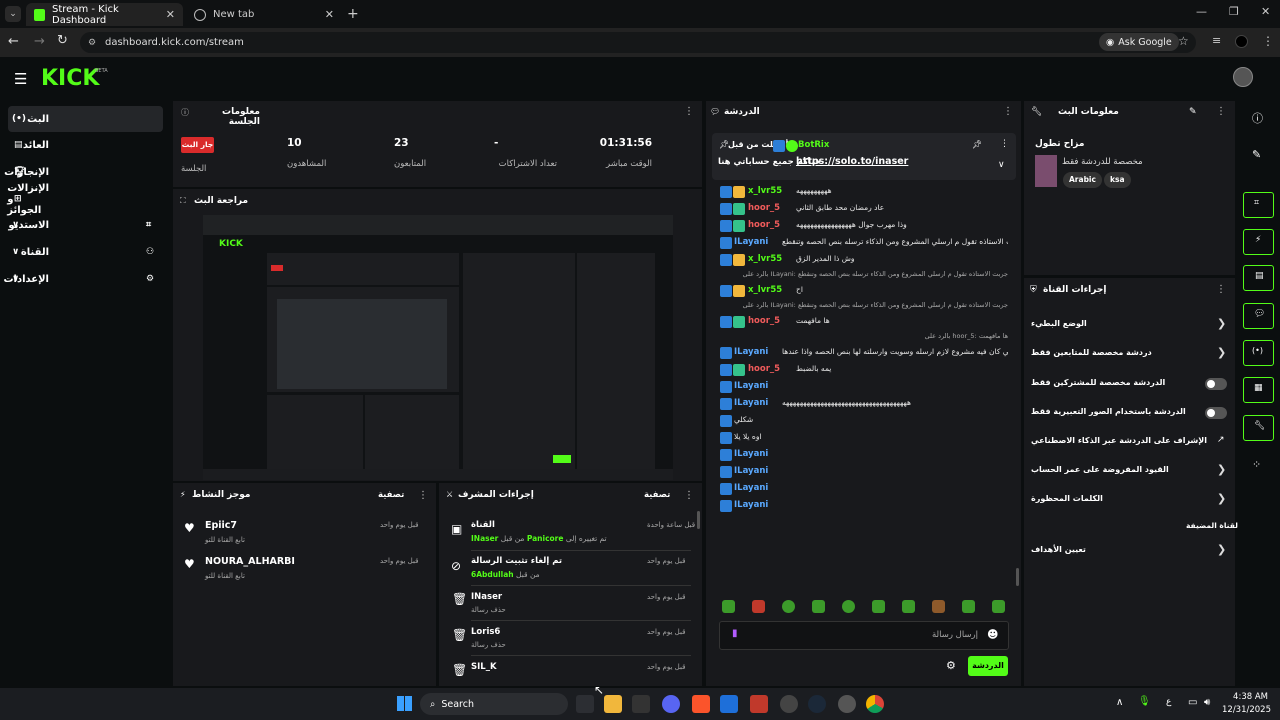 The image size is (1280, 720). Describe the element at coordinates (864, 635) in the screenshot. I see `chat-input: ▮ إرسال رسالة ☻` at that location.